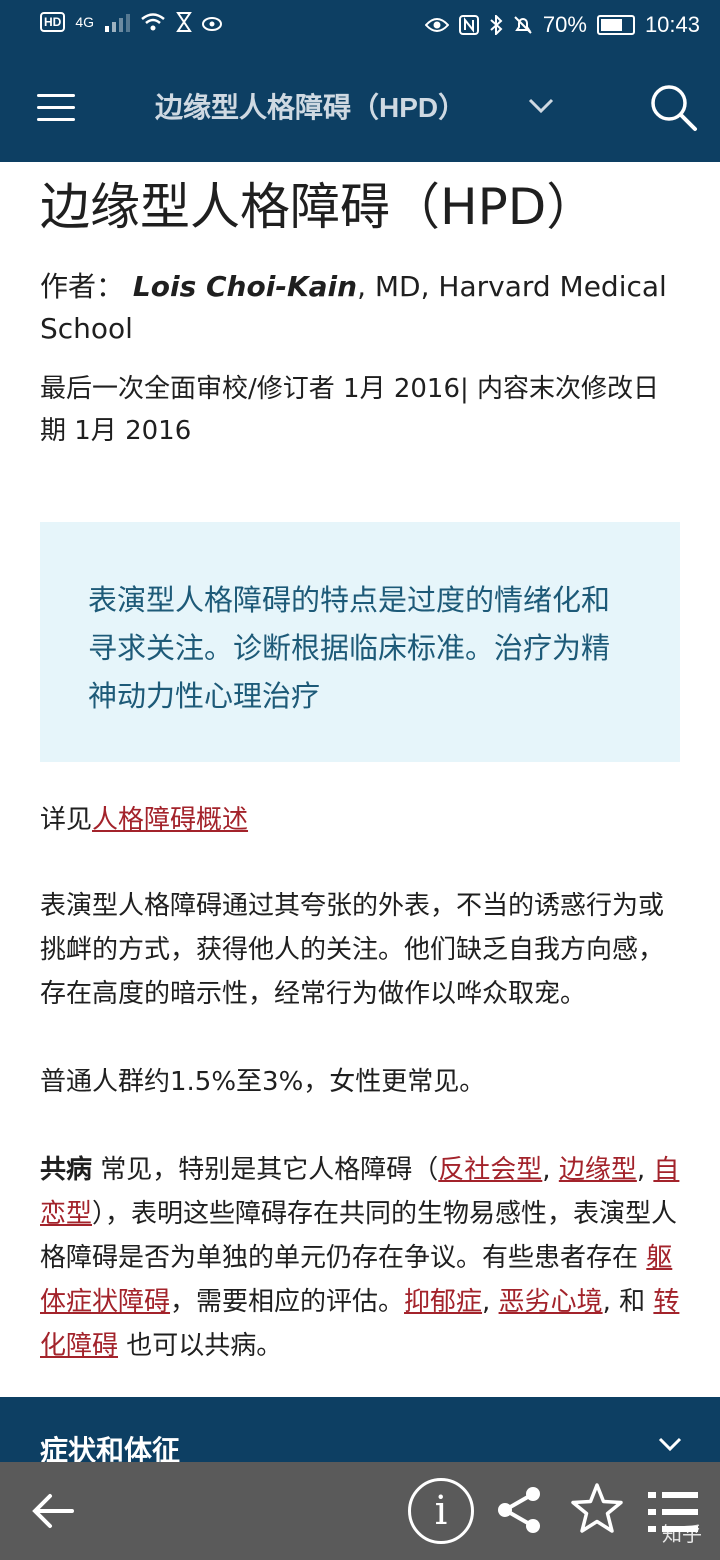 This screenshot has width=720, height=1560. Describe the element at coordinates (212, 24) in the screenshot. I see `weibo-icon` at that location.